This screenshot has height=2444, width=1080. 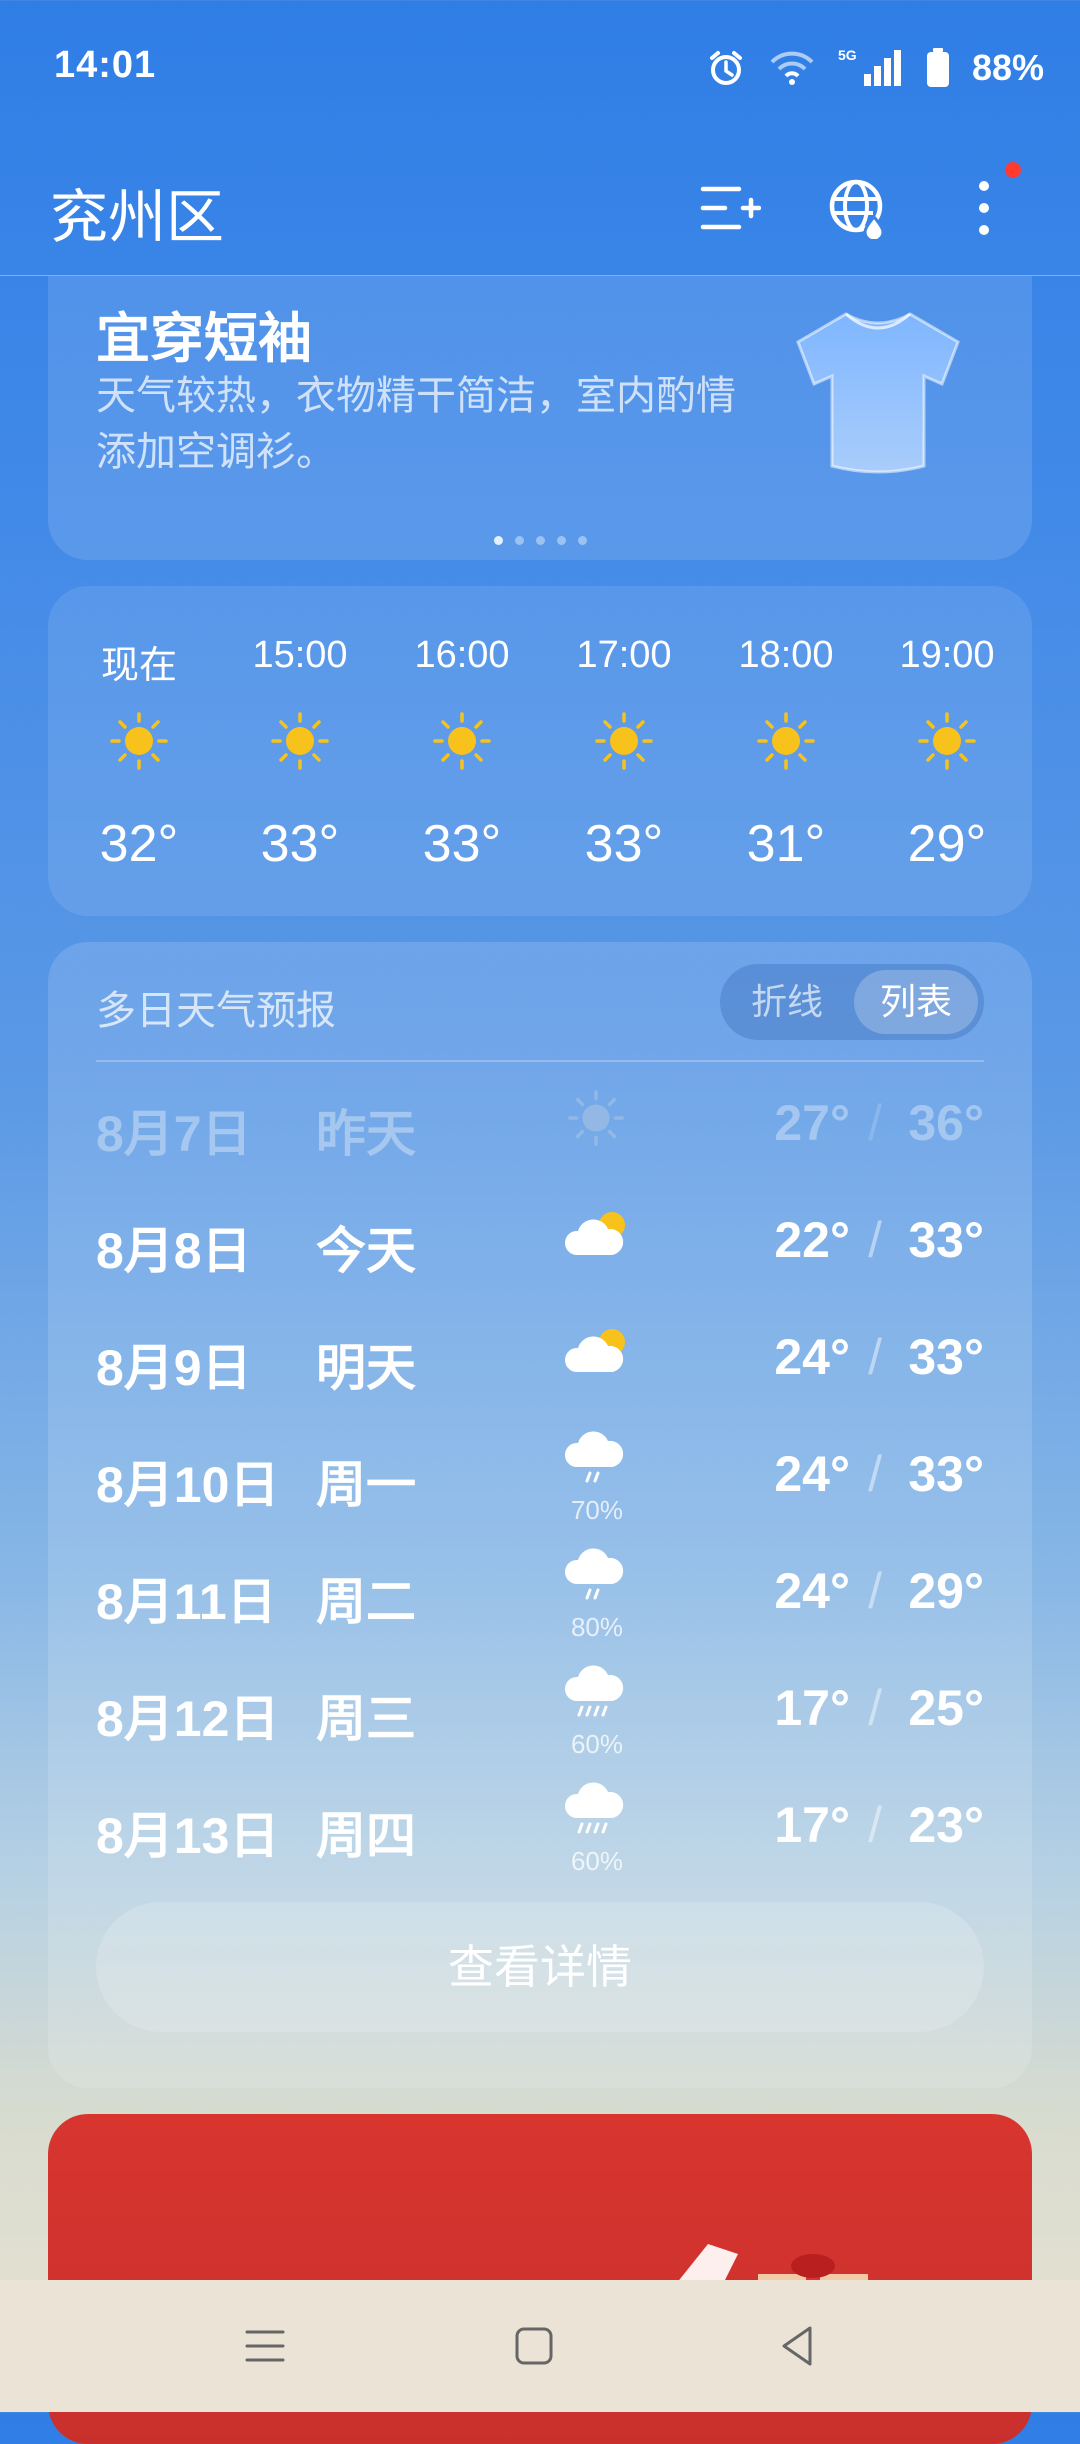 I want to click on hour-column: 18:00 31°, so click(x=786, y=751).